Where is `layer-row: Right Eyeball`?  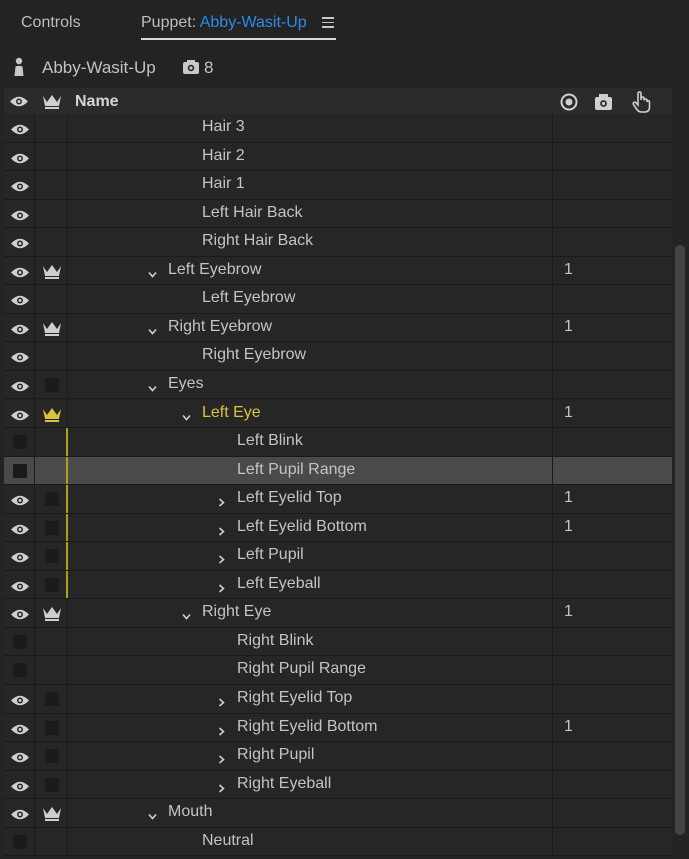 layer-row: Right Eyeball is located at coordinates (338, 785).